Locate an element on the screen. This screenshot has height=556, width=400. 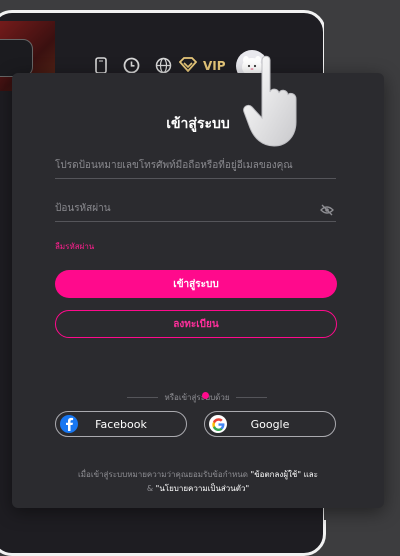
facebook-icon is located at coordinates (69, 424).